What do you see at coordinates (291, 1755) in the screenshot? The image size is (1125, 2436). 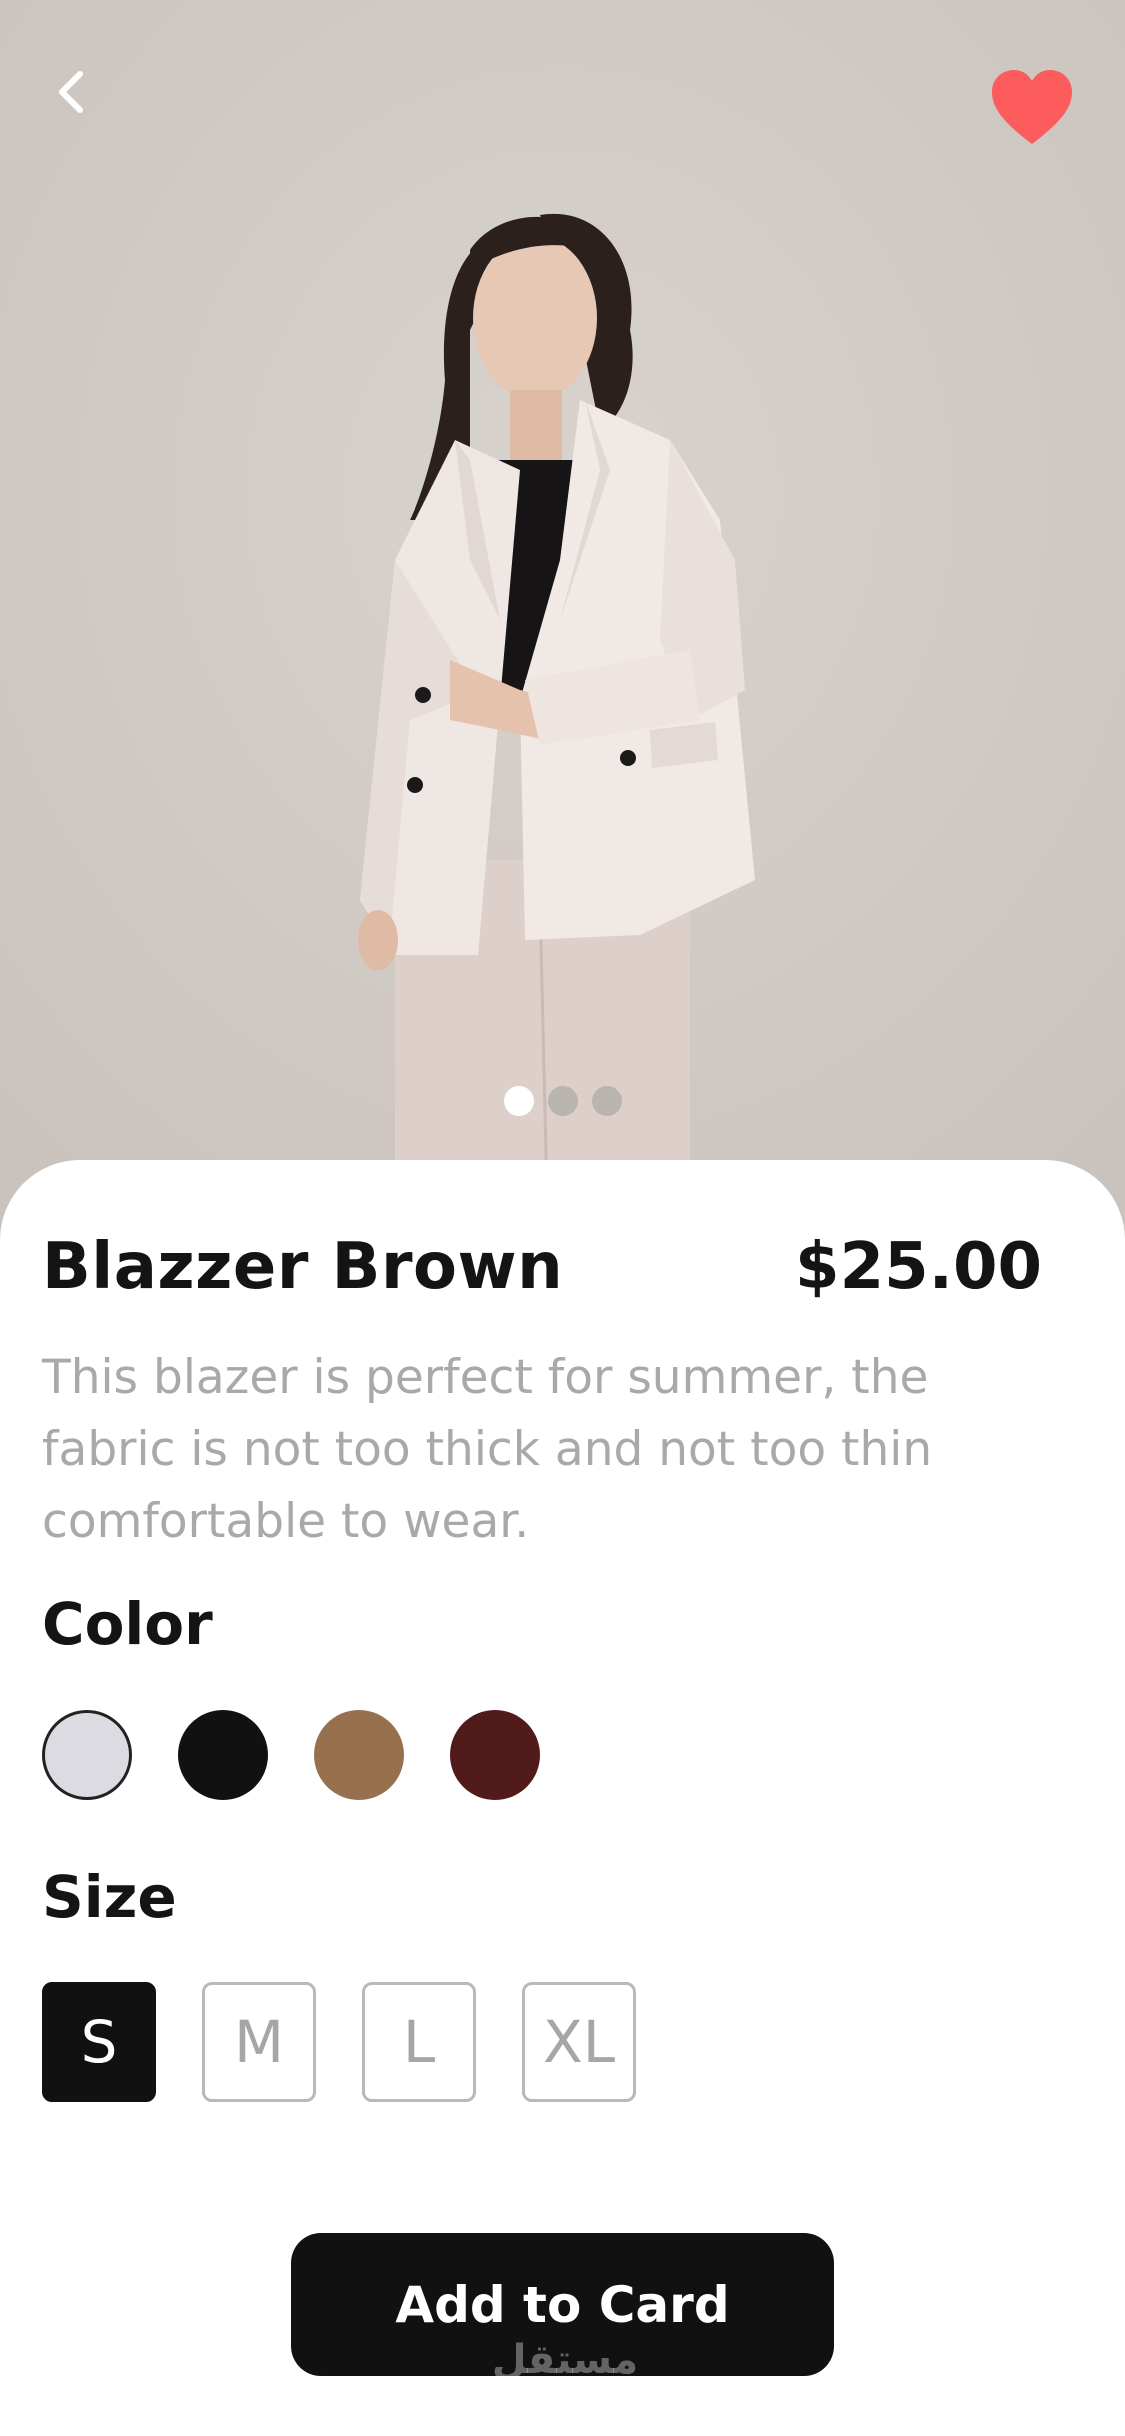 I see `color-options` at bounding box center [291, 1755].